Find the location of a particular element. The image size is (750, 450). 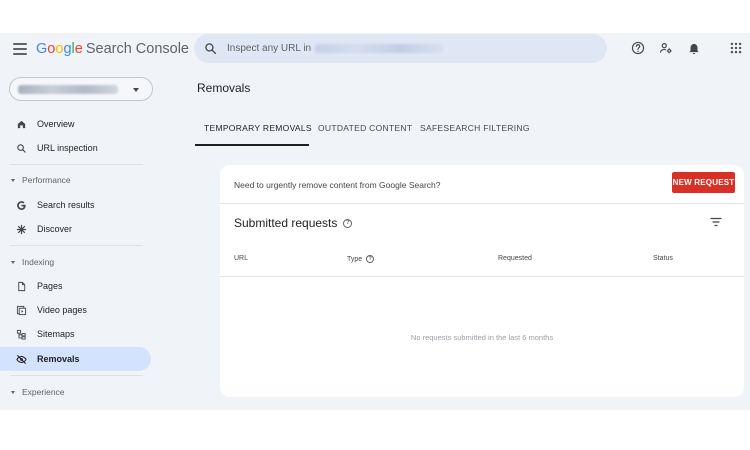

section-indexing: Indexing is located at coordinates (32, 262).